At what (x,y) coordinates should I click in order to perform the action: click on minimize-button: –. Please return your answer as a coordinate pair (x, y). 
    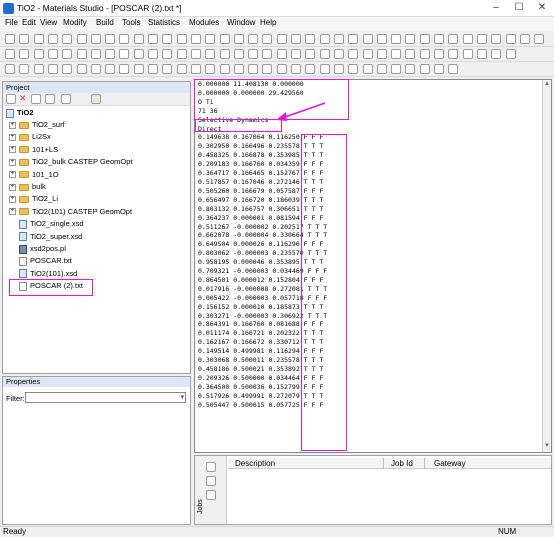
    Looking at the image, I should click on (496, 8).